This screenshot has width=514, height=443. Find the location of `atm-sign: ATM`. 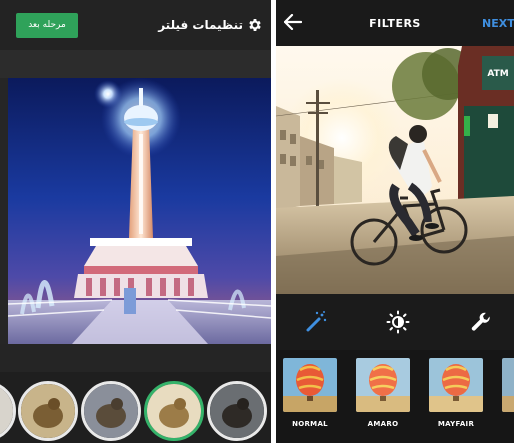

atm-sign: ATM is located at coordinates (497, 74).